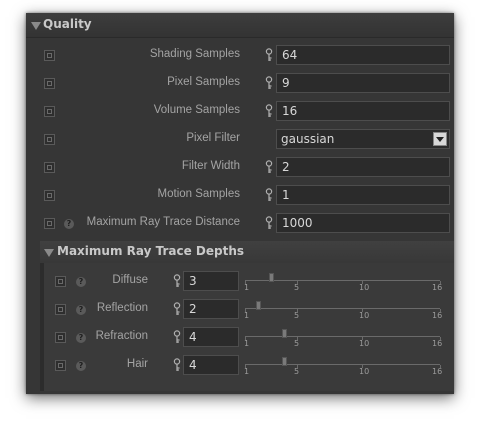 The width and height of the screenshot is (481, 436). Describe the element at coordinates (151, 251) in the screenshot. I see `ray-trace-depths-title: Maximum Ray Trace Depths` at that location.